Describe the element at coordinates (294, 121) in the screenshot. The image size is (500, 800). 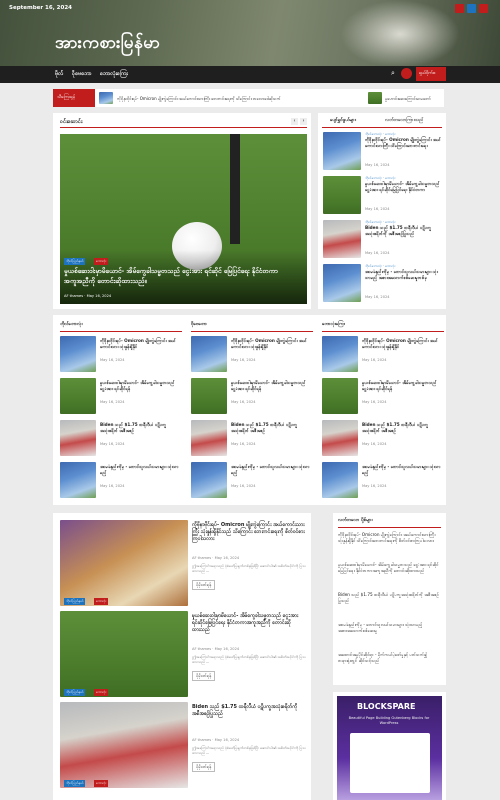
I see `prev-arrow-icon: ‹` at that location.